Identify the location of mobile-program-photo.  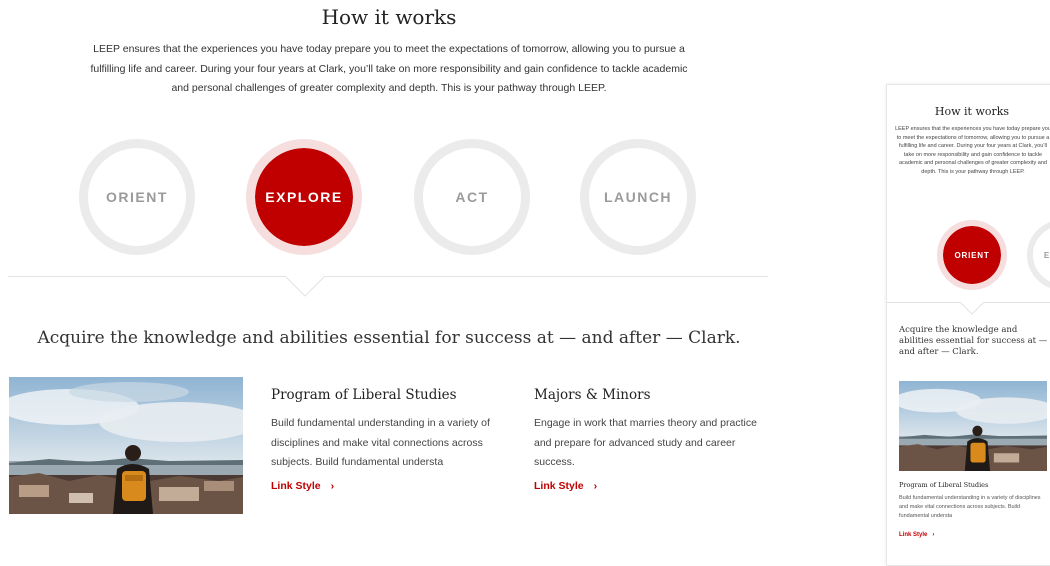
(973, 426).